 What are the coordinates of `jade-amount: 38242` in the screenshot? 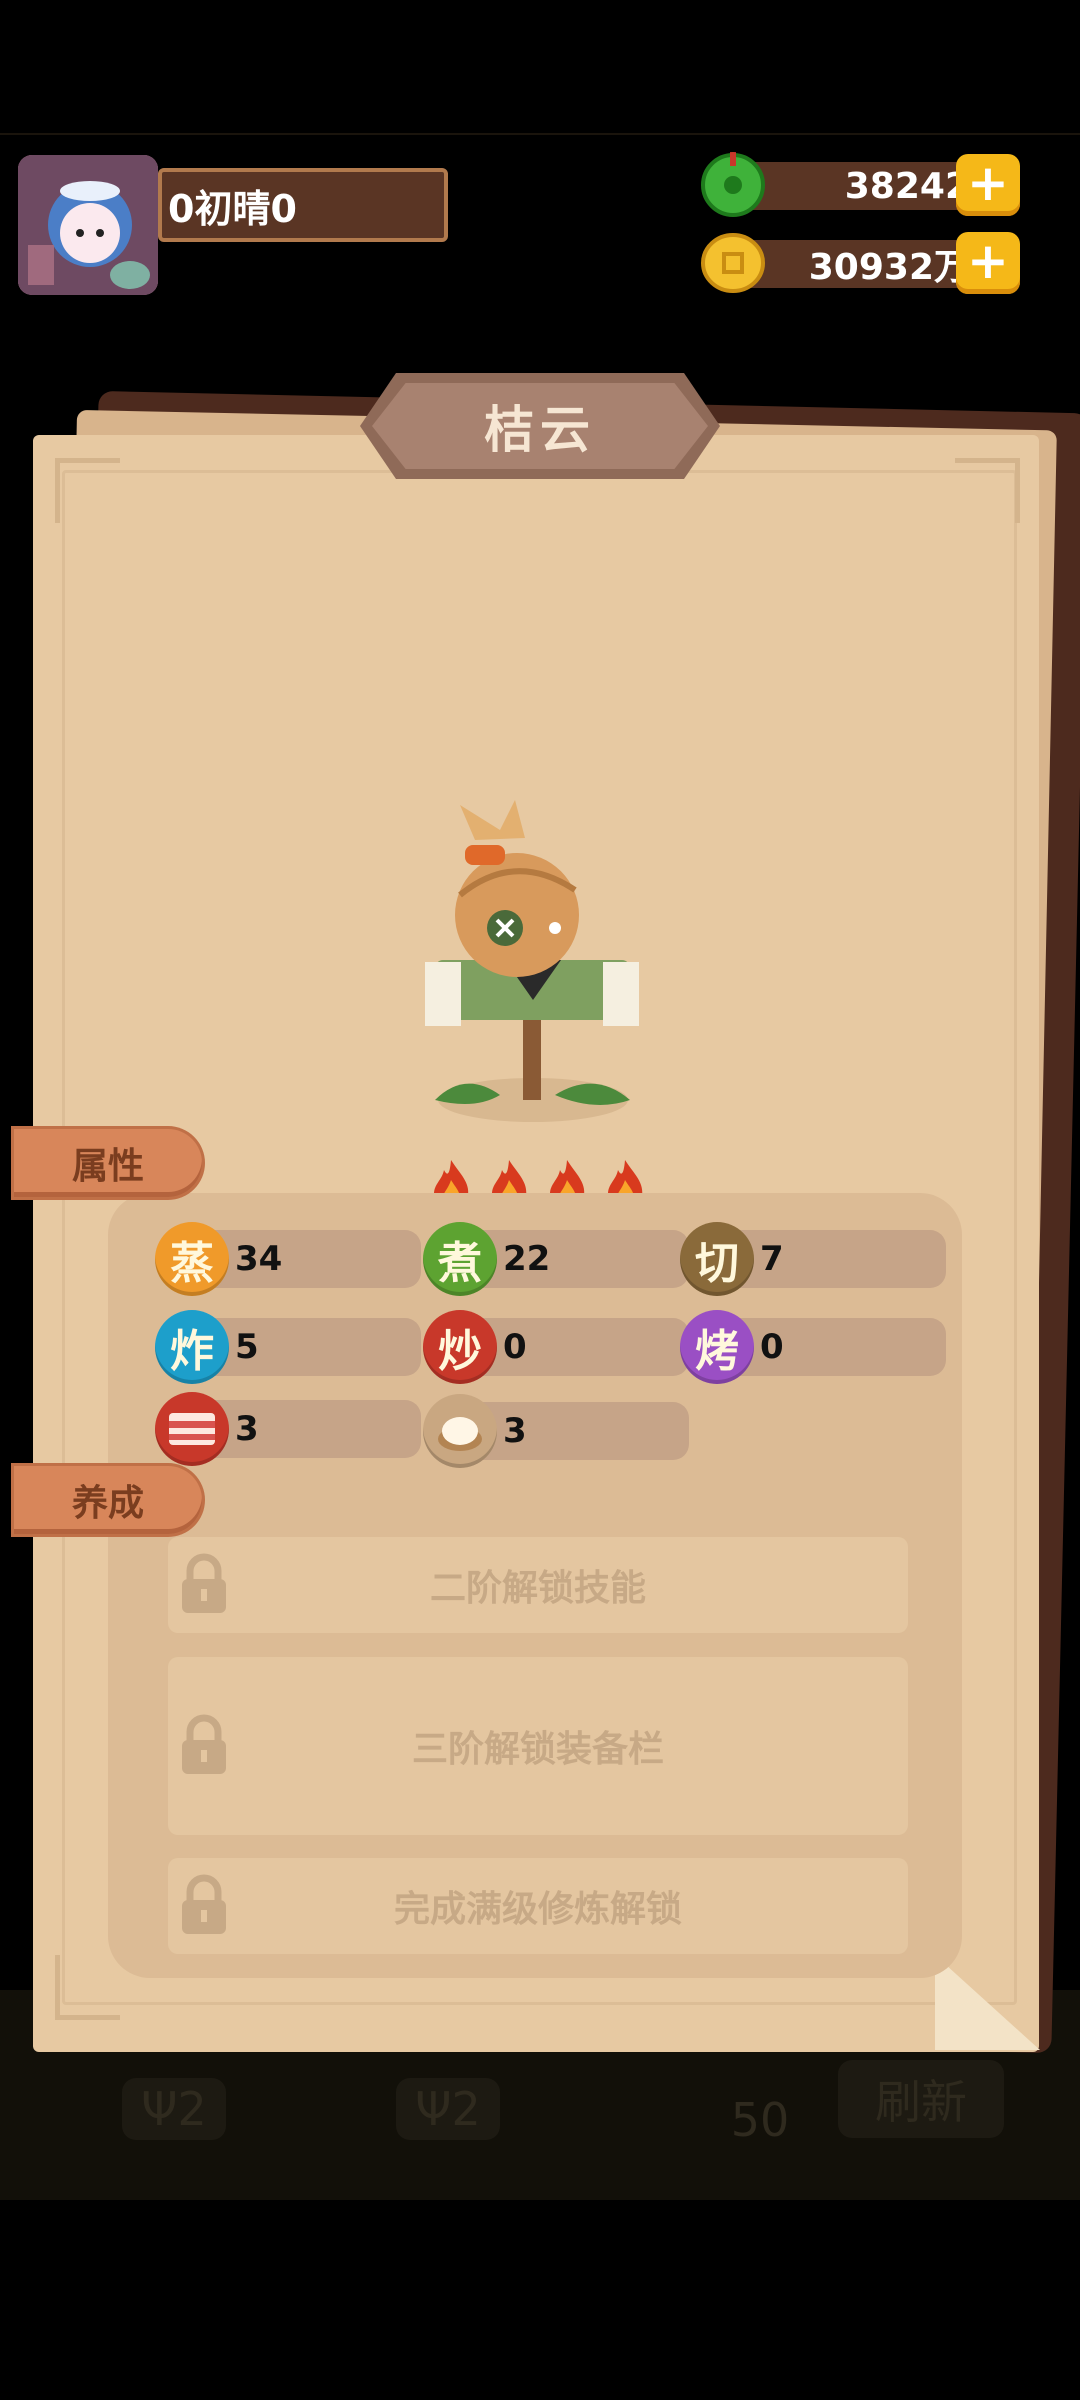 It's located at (860, 186).